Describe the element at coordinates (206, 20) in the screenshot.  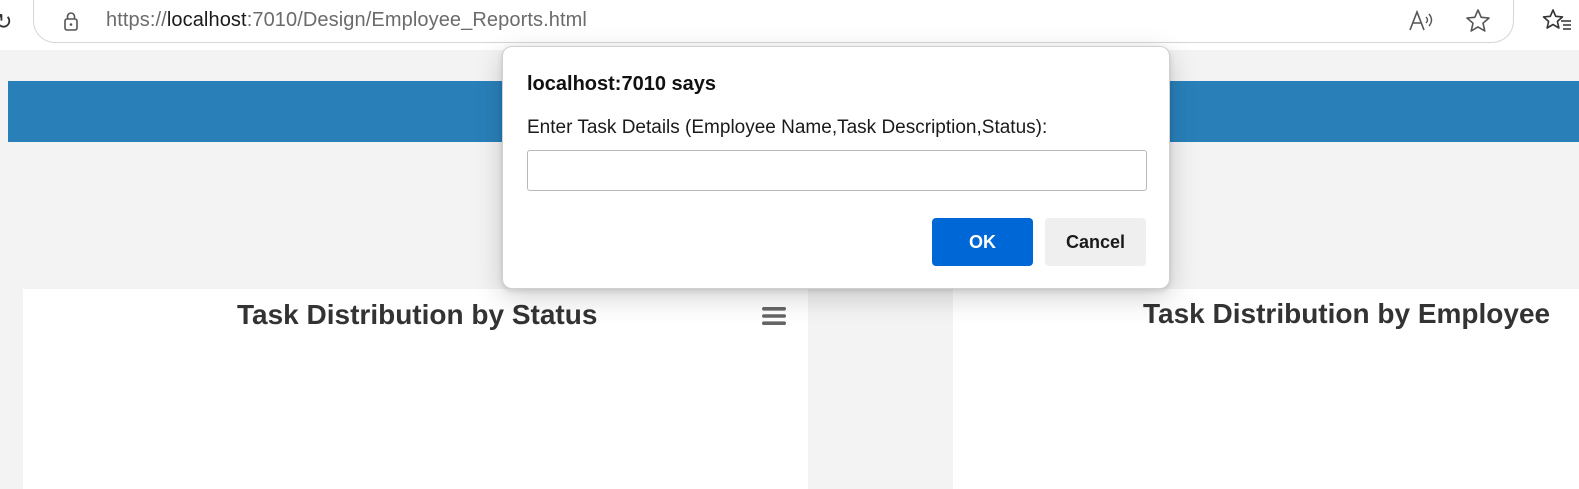
I see `url-host: localhost` at that location.